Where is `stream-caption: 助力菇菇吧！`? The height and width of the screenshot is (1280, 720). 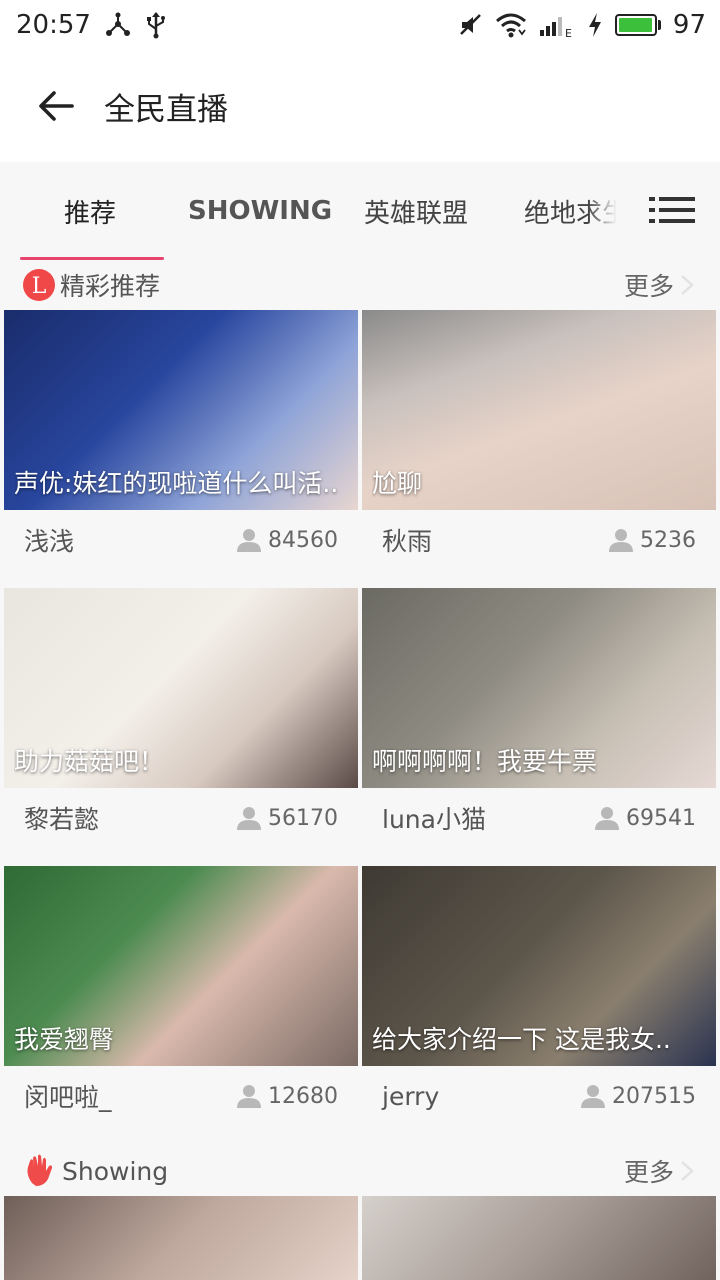 stream-caption: 助力菇菇吧！ is located at coordinates (89, 761).